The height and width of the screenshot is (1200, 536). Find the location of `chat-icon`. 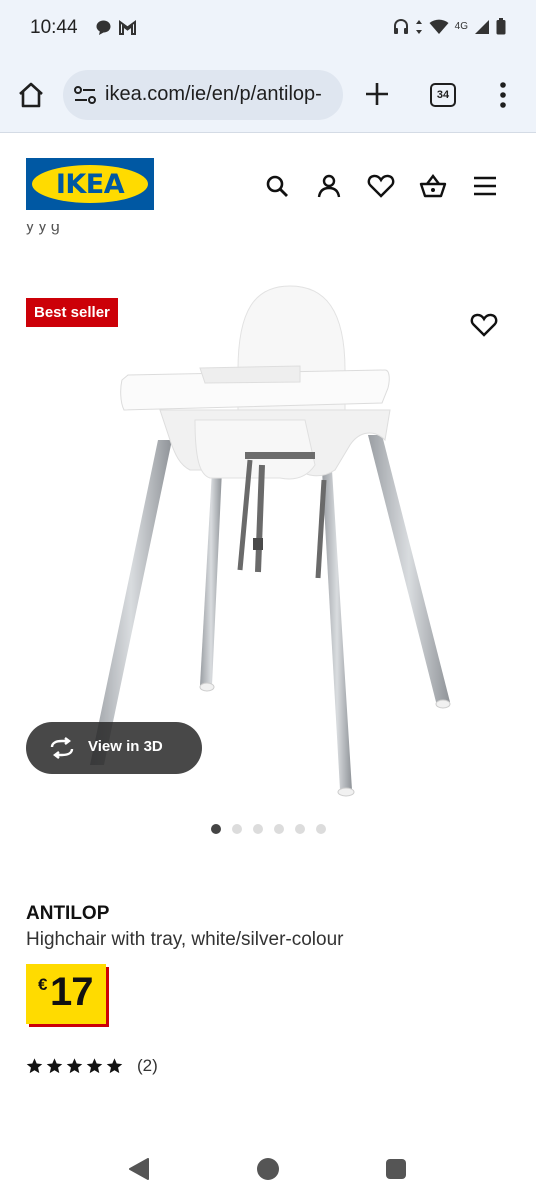

chat-icon is located at coordinates (103, 27).